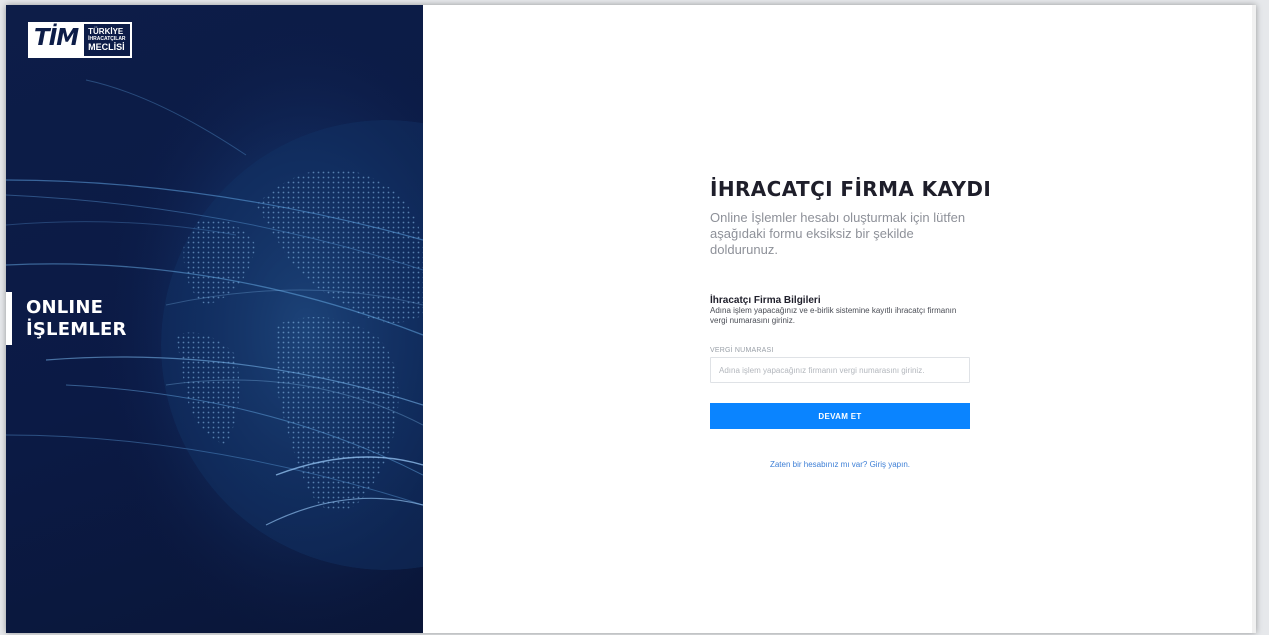 The image size is (1269, 635). I want to click on logo-text: TÜRKİYE İHRACATÇILAR MECLİSİ, so click(106, 40).